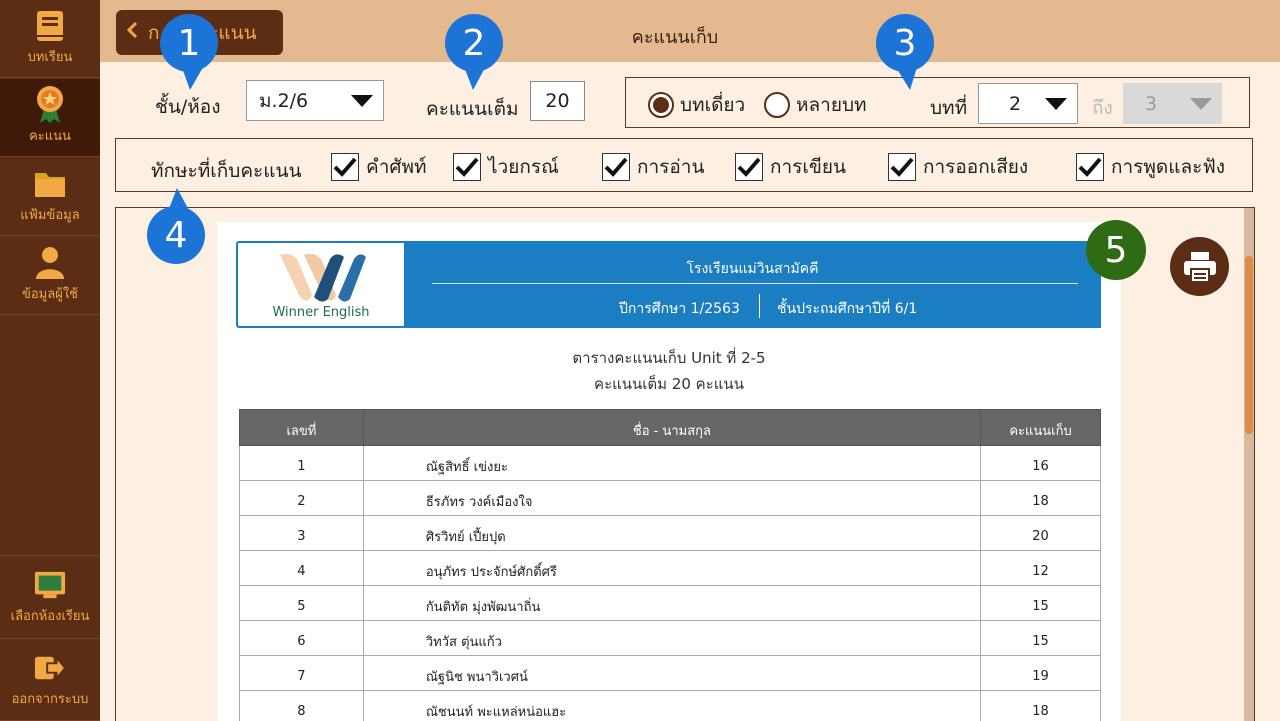 This screenshot has width=1280, height=721. What do you see at coordinates (321, 312) in the screenshot?
I see `logo-text: Winner English` at bounding box center [321, 312].